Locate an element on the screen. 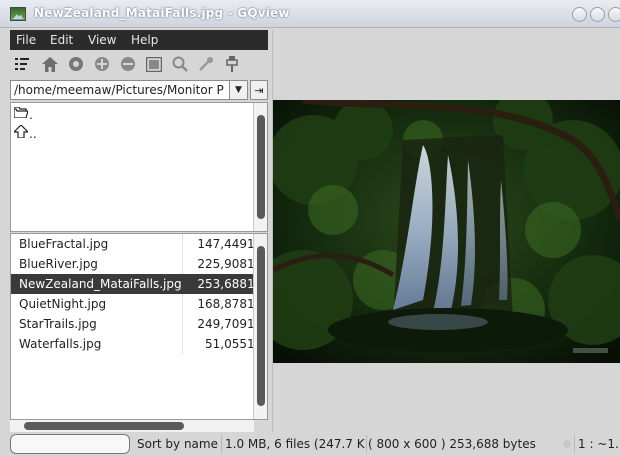 The height and width of the screenshot is (456, 620). file-size: 168,878 is located at coordinates (222, 304).